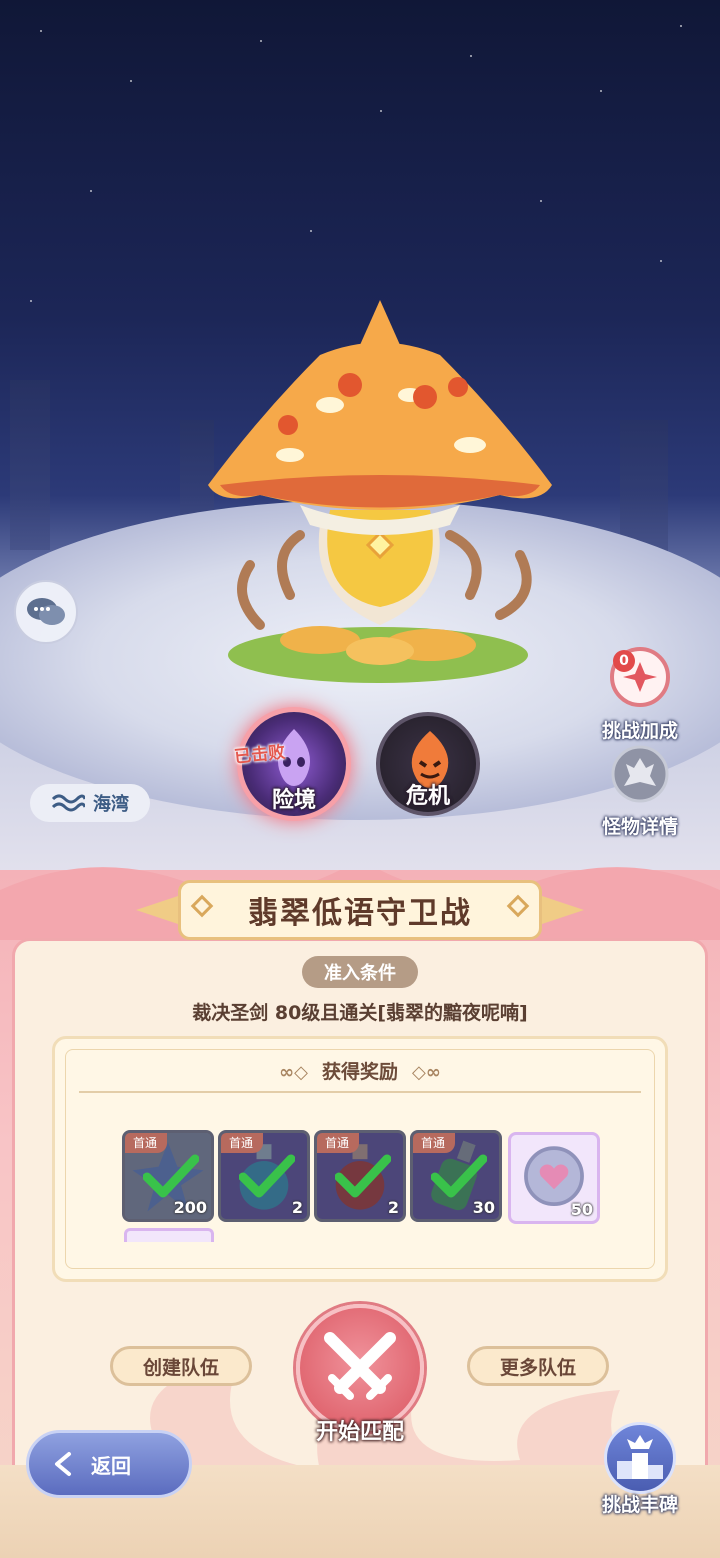 The width and height of the screenshot is (720, 1558). What do you see at coordinates (181, 1366) in the screenshot?
I see `create-team-button: 创建队伍` at bounding box center [181, 1366].